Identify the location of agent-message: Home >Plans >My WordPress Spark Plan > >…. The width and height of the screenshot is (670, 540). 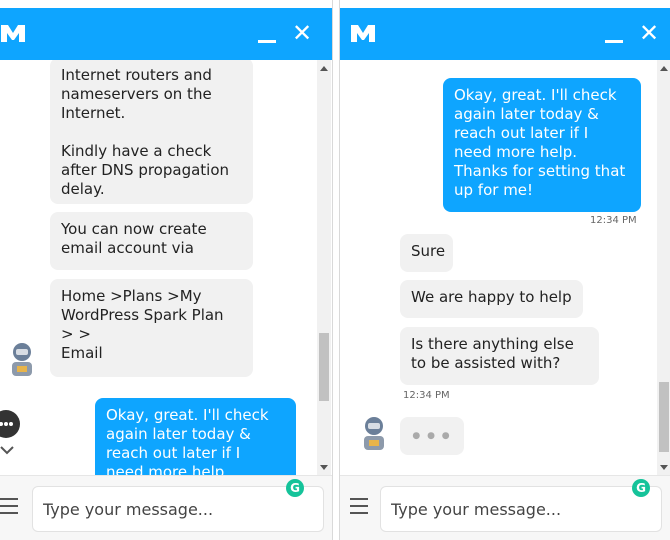
(151, 328).